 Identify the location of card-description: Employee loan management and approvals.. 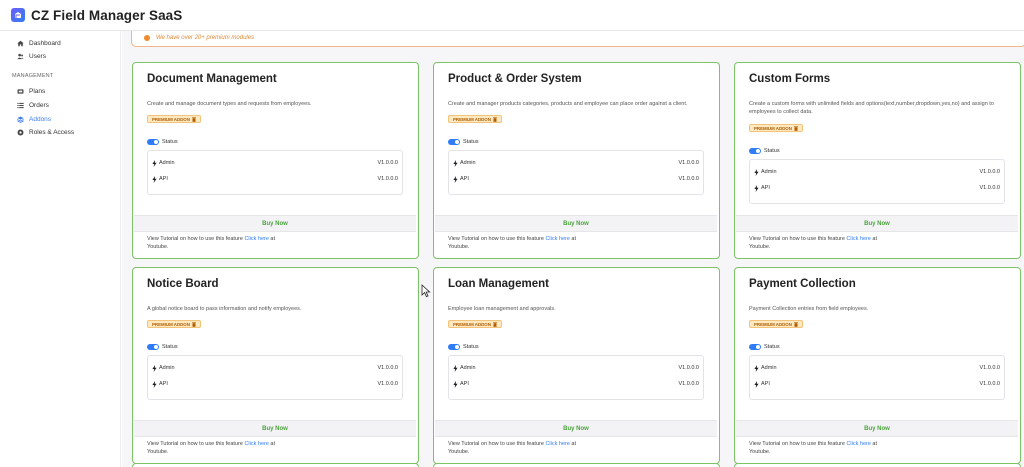
(502, 309).